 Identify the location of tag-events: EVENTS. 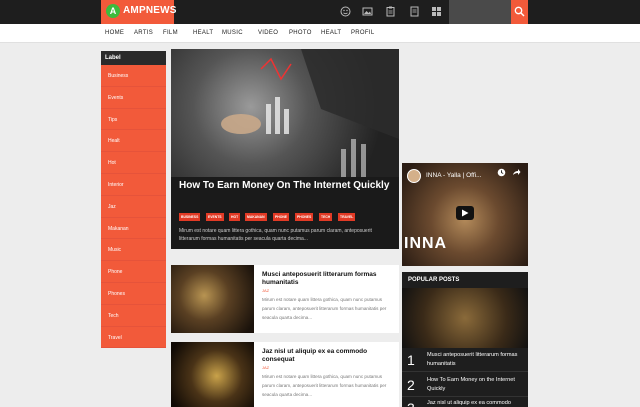
(215, 217).